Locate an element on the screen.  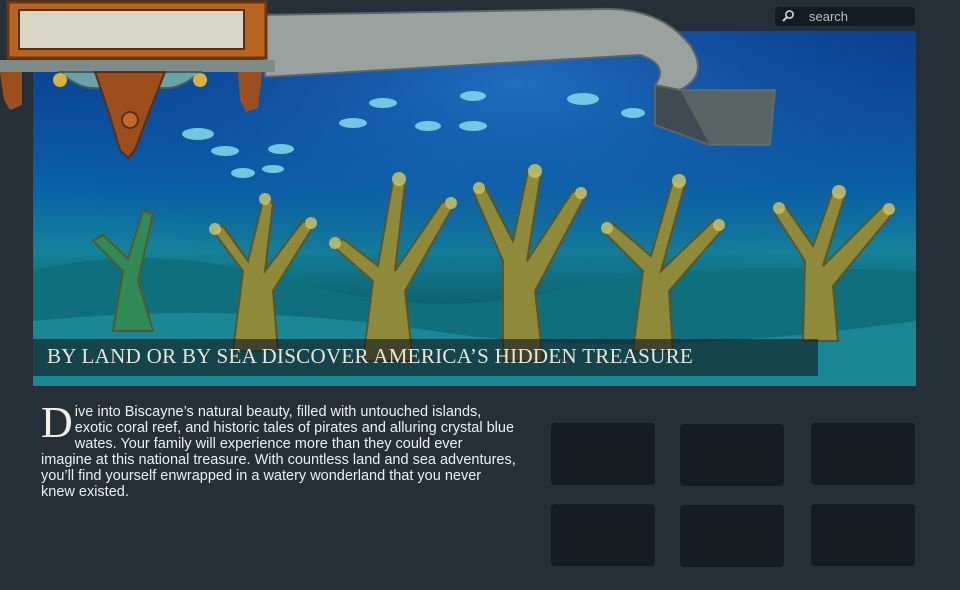
search-box is located at coordinates (847, 16).